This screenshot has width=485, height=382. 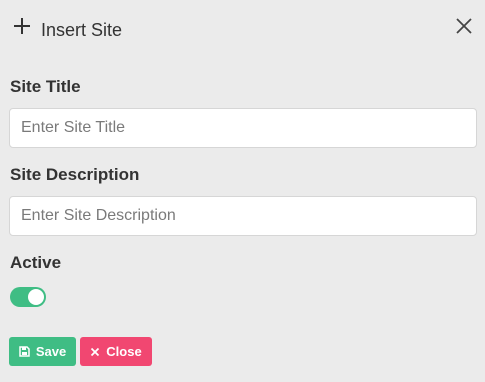 I want to click on close-button: Close, so click(x=116, y=351).